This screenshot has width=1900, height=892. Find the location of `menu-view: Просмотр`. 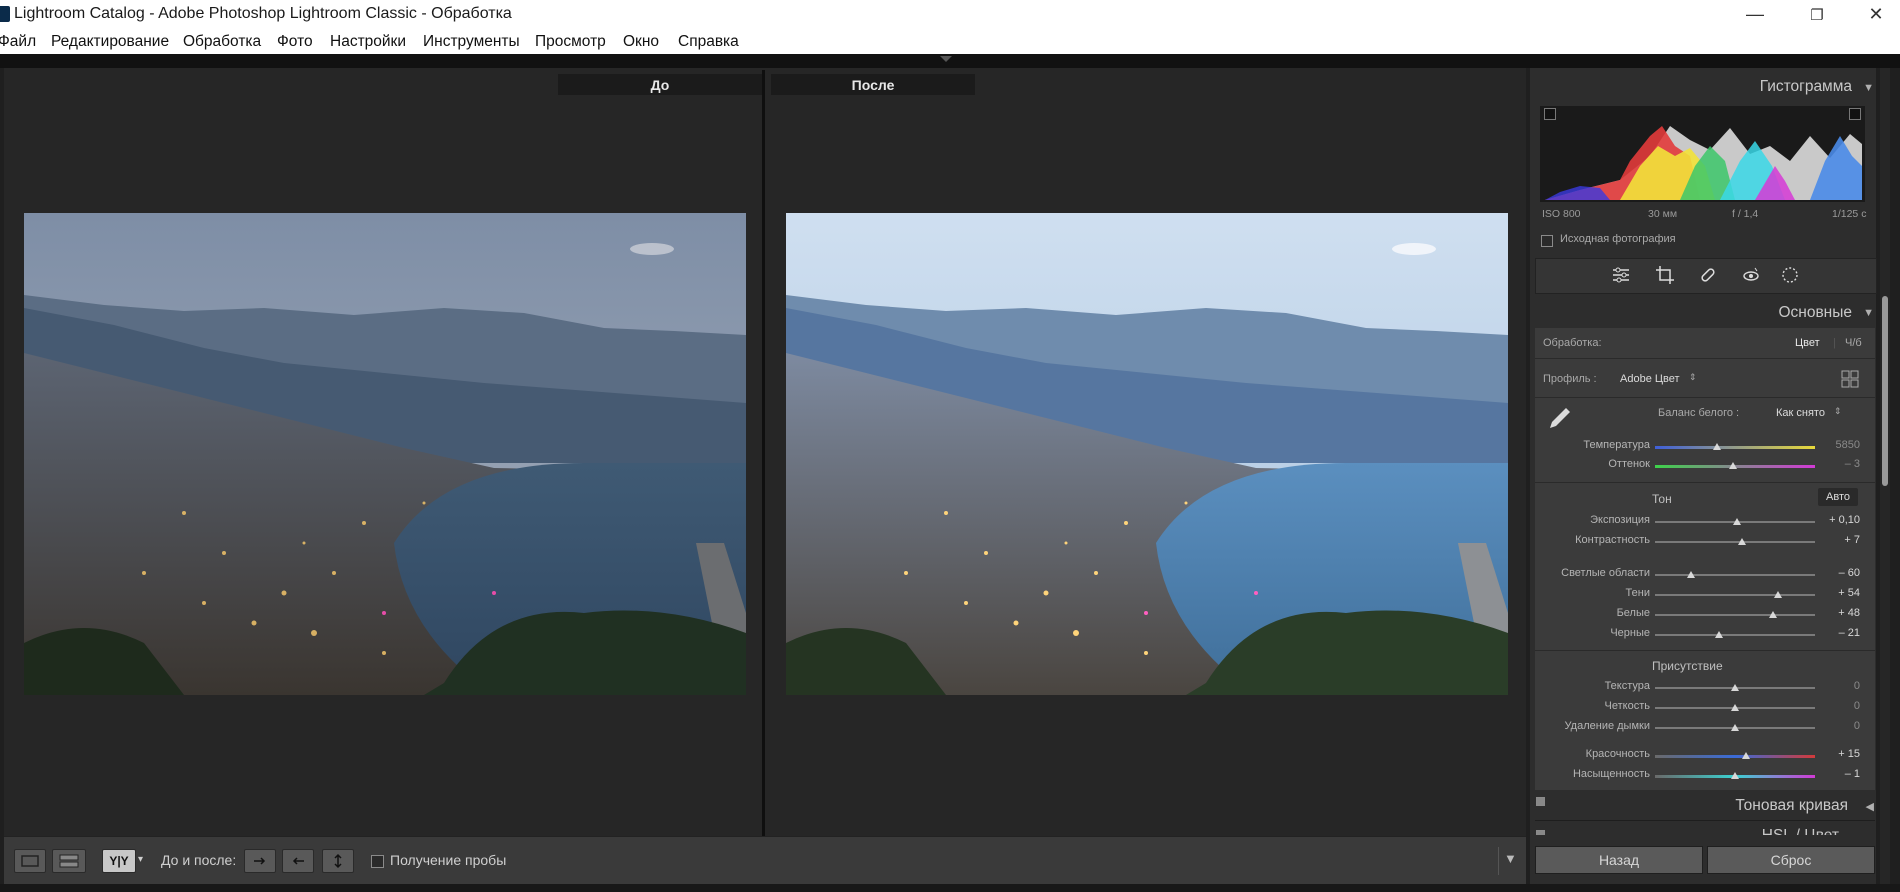

menu-view: Просмотр is located at coordinates (570, 42).